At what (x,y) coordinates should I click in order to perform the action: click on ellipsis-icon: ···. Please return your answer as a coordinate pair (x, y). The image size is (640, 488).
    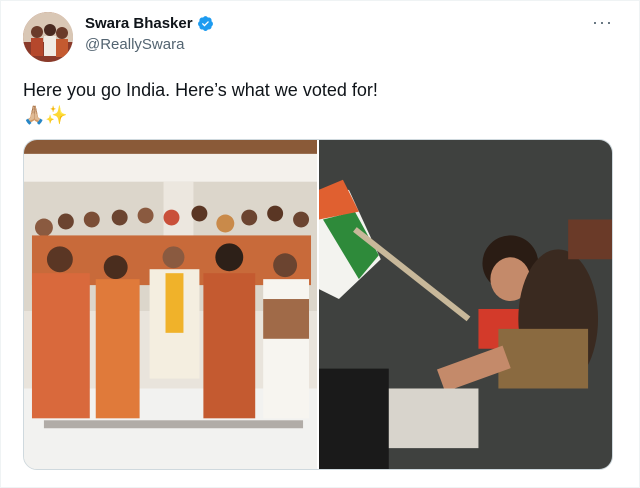
    Looking at the image, I should click on (602, 22).